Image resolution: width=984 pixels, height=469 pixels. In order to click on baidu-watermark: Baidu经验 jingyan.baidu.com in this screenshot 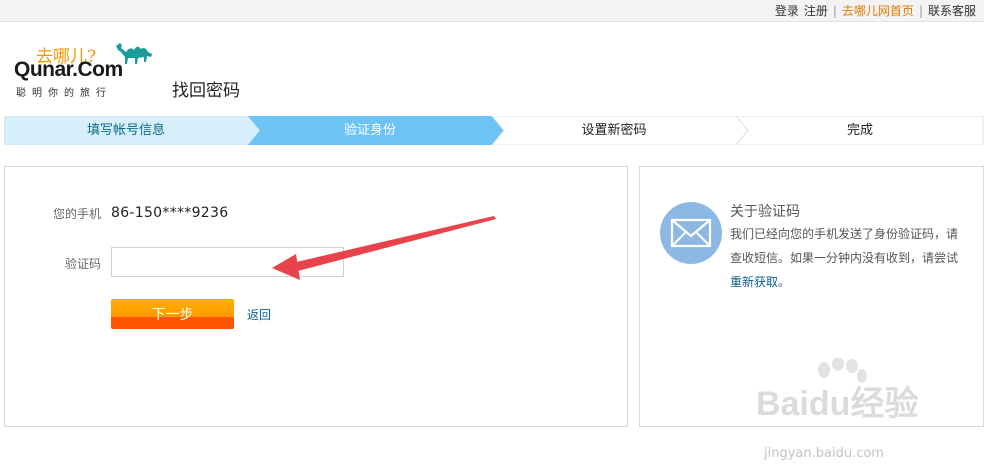, I will do `click(870, 413)`.